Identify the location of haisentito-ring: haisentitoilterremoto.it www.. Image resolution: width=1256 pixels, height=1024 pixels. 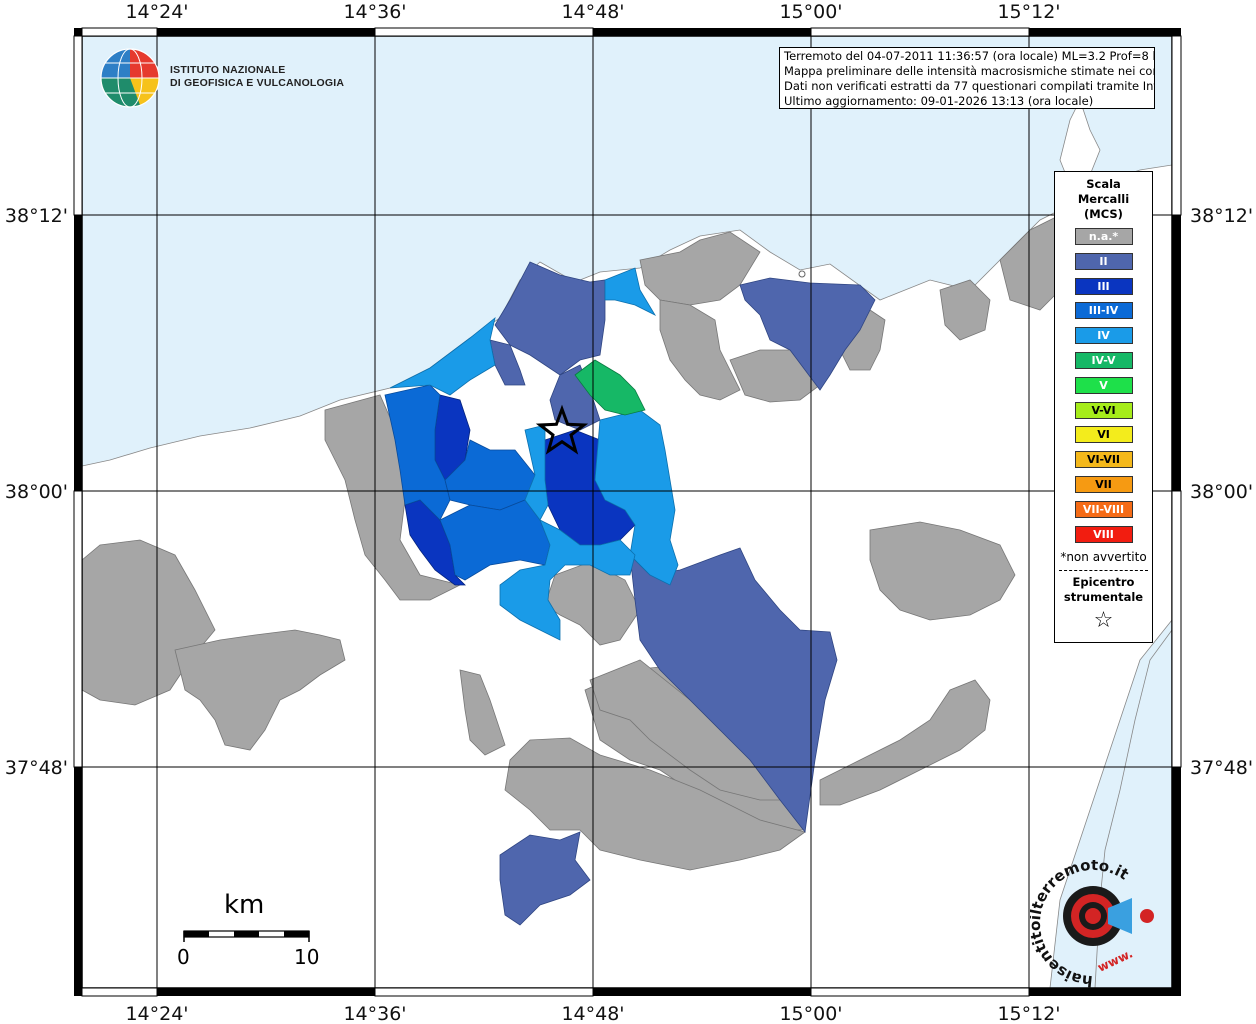
(1082, 925).